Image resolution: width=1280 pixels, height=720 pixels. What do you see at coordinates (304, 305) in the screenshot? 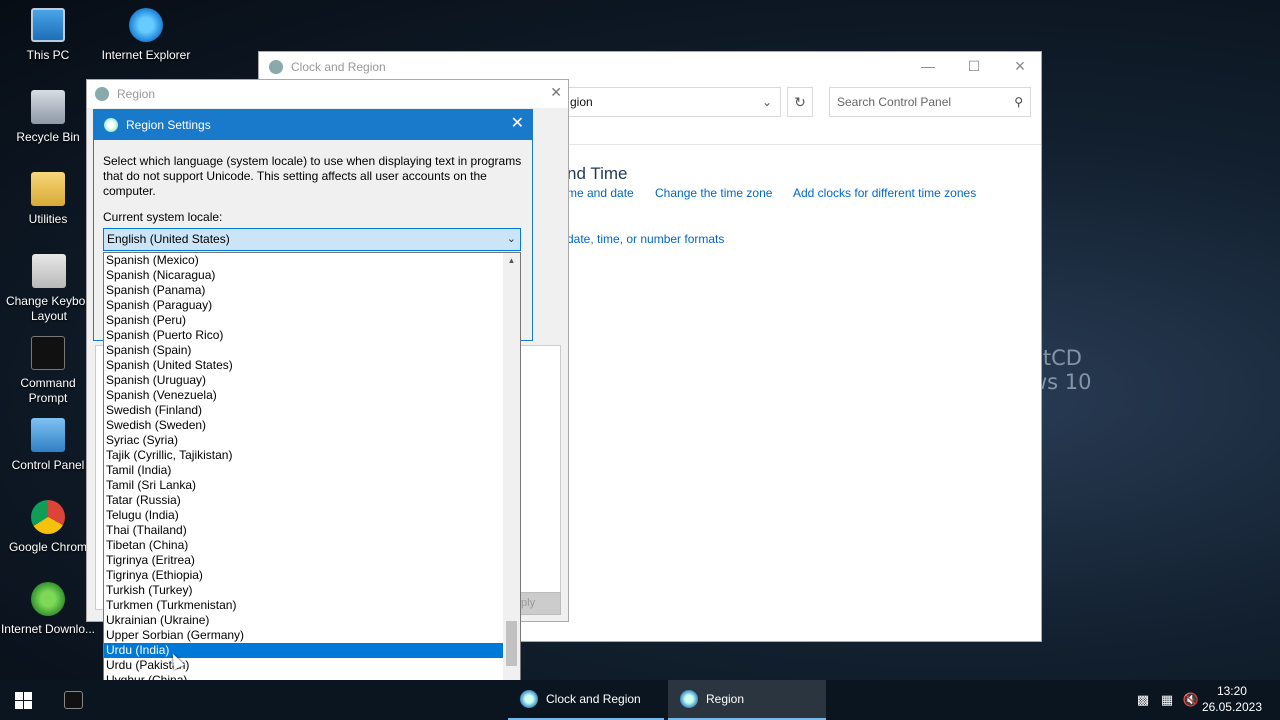
I see `locale-option: Spanish (Paraguay)` at bounding box center [304, 305].